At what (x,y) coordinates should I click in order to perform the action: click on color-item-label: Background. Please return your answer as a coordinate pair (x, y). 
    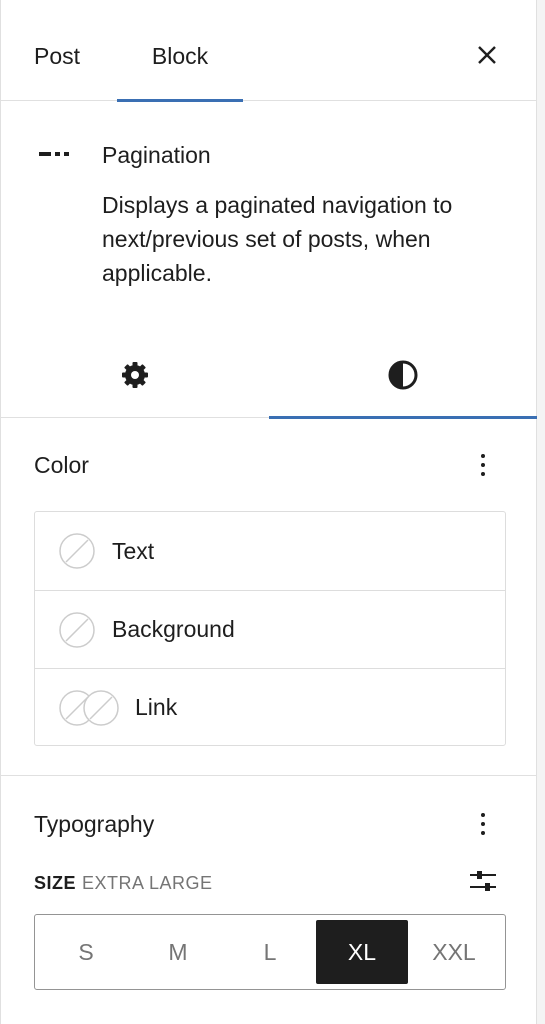
    Looking at the image, I should click on (173, 629).